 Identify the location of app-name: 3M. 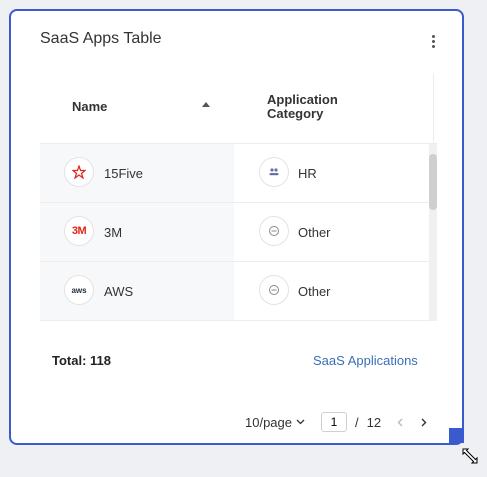
(113, 232).